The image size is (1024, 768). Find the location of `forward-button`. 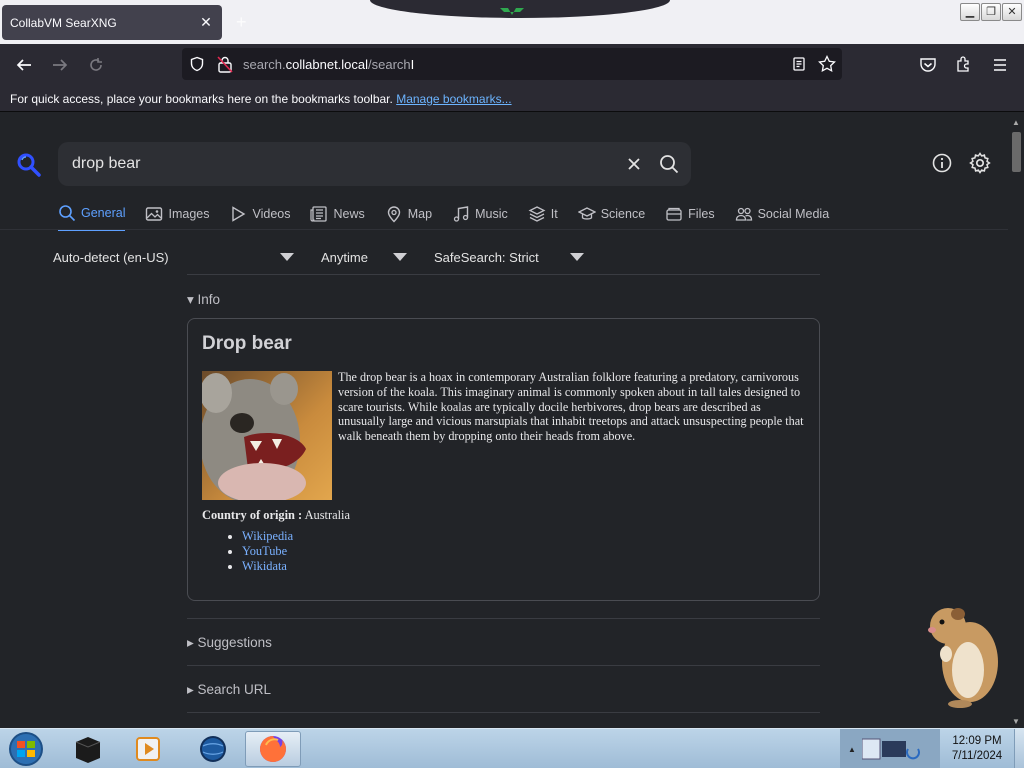

forward-button is located at coordinates (60, 65).